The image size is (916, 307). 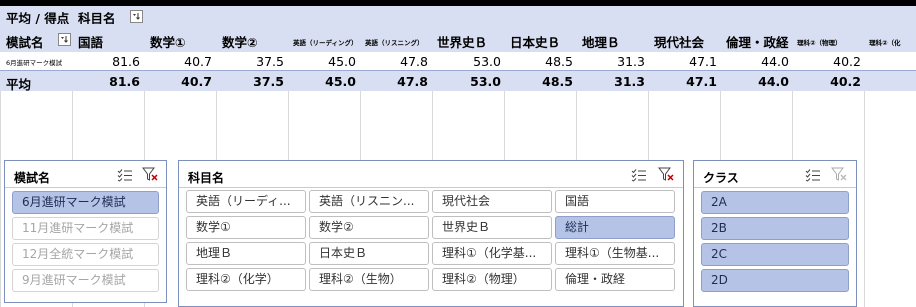 What do you see at coordinates (721, 178) in the screenshot?
I see `class-slicer-title: クラス` at bounding box center [721, 178].